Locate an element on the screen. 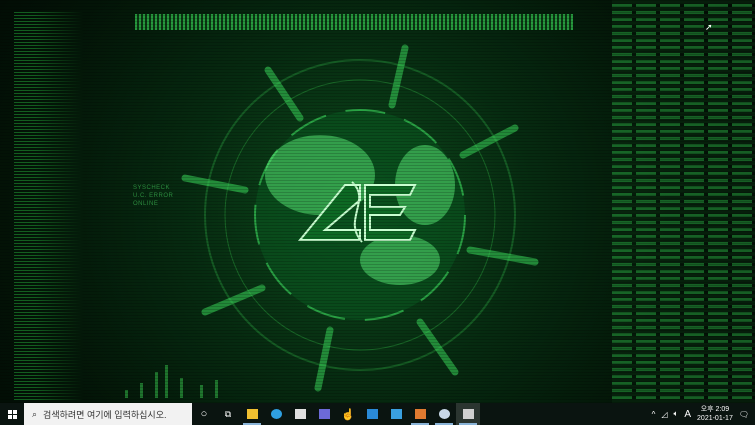  start-button is located at coordinates (12, 414).